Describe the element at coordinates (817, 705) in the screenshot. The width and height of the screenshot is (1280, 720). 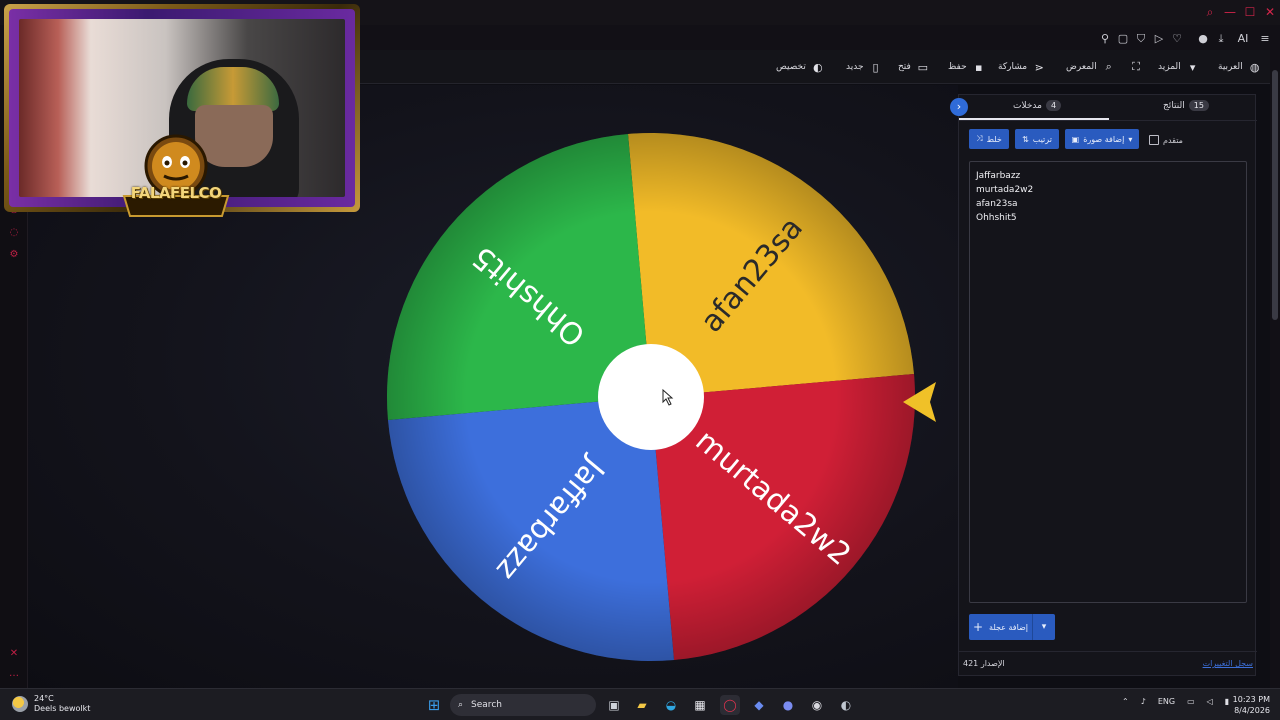
I see `obs-icon: ◉` at that location.